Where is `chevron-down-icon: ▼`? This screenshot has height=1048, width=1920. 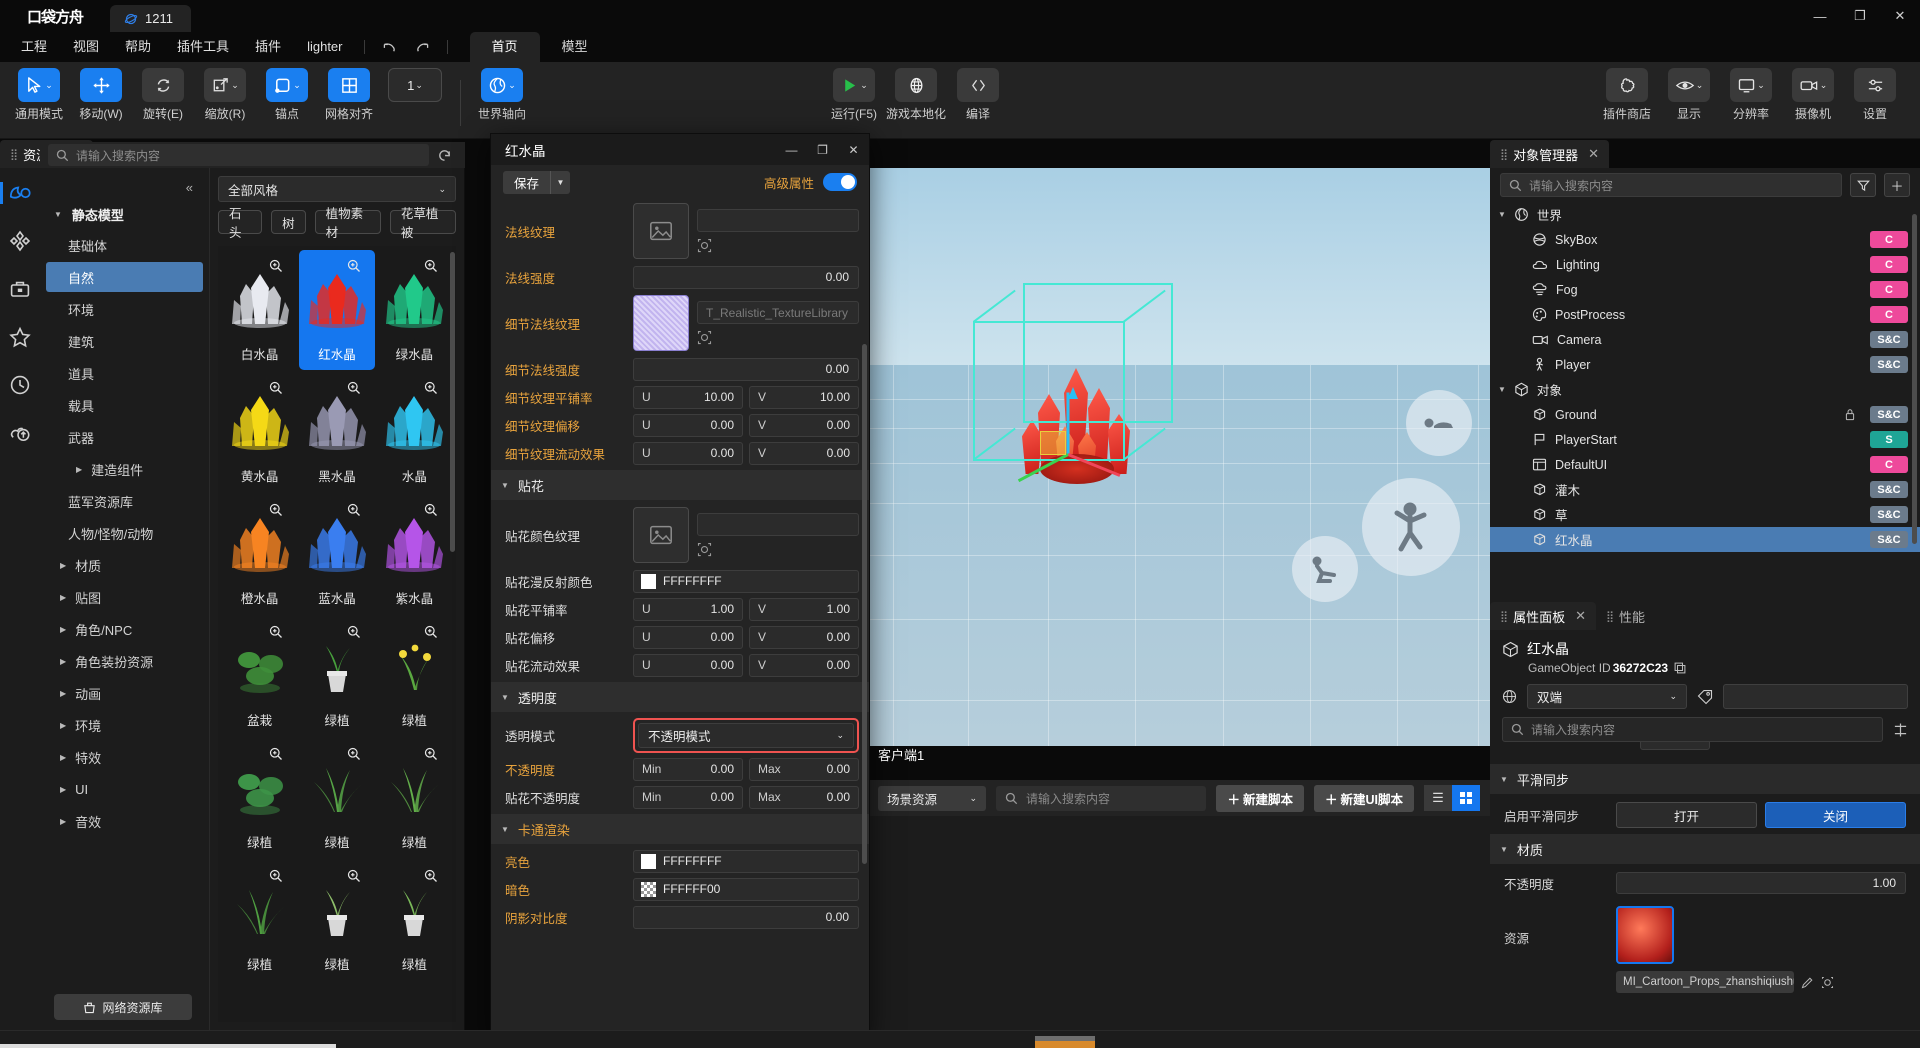 chevron-down-icon: ▼ is located at coordinates (1502, 214).